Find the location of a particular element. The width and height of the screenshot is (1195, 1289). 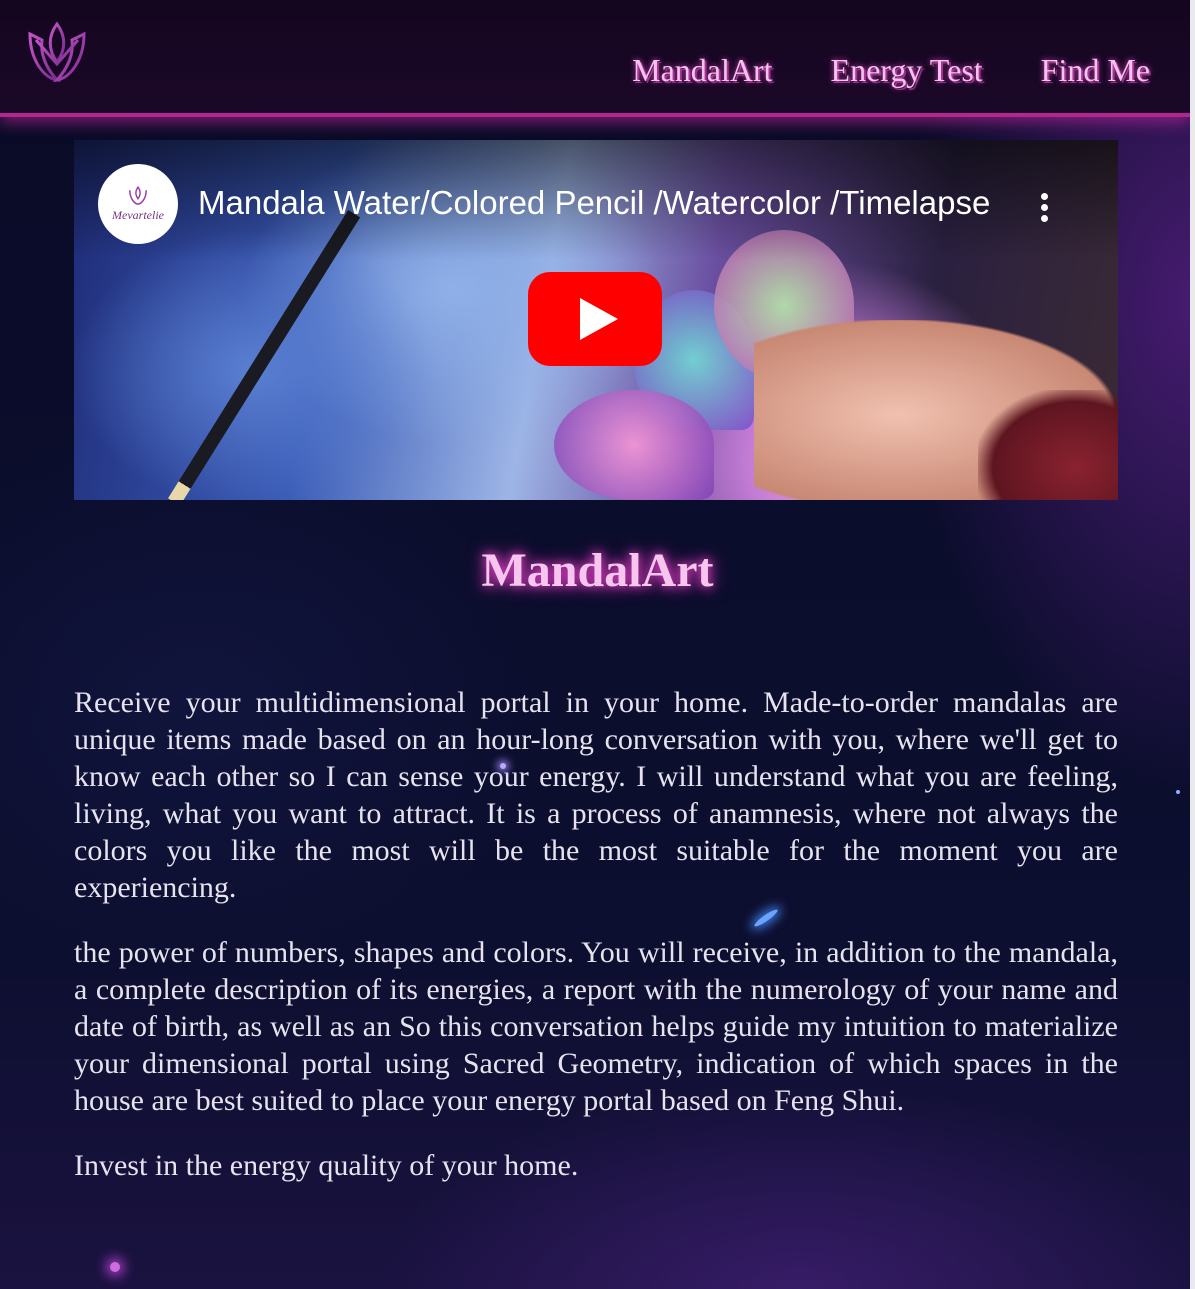

play-button is located at coordinates (595, 319).